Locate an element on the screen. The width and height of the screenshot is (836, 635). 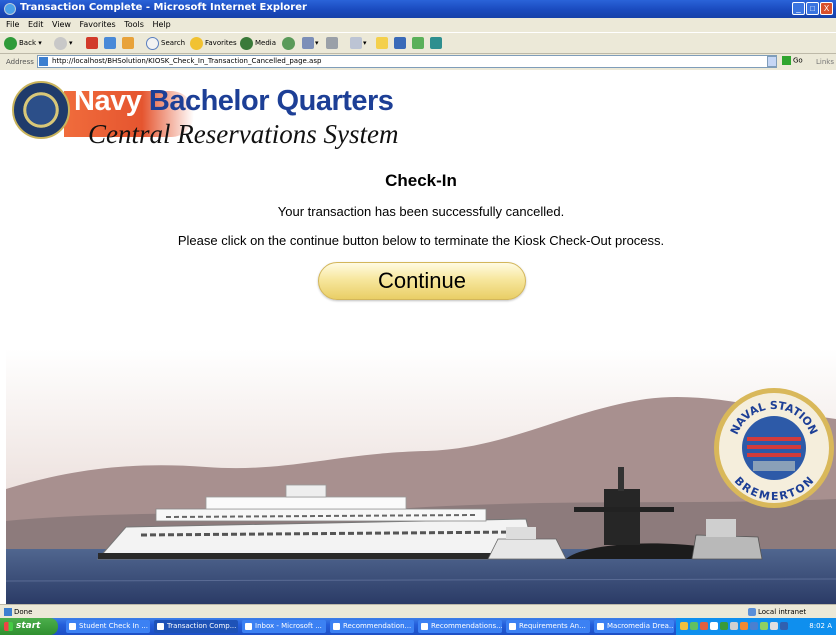
print-icon is located at coordinates (332, 43).